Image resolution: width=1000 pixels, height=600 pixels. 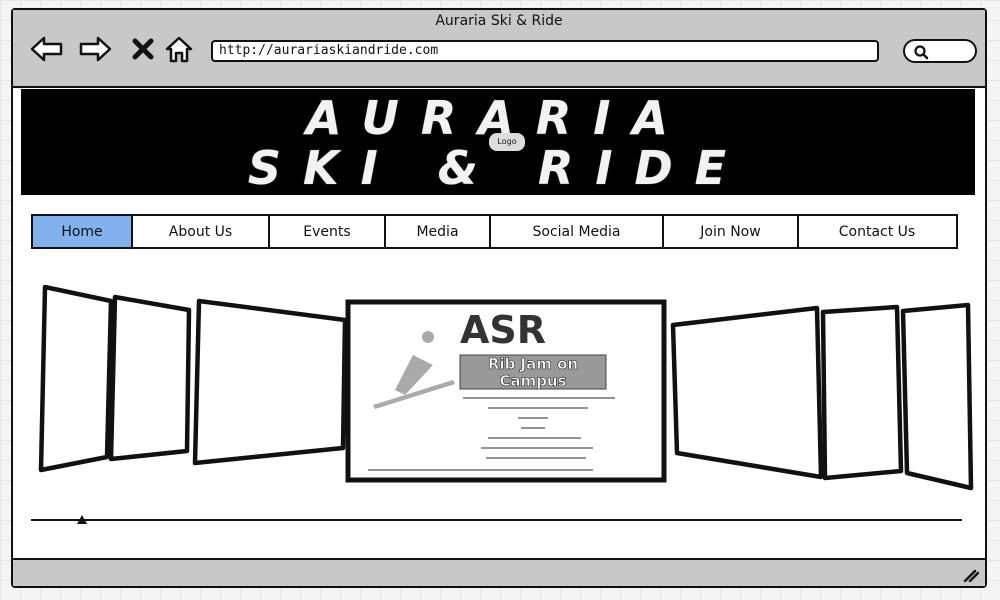 What do you see at coordinates (532, 381) in the screenshot?
I see `featured-slide-headline-2: Campus` at bounding box center [532, 381].